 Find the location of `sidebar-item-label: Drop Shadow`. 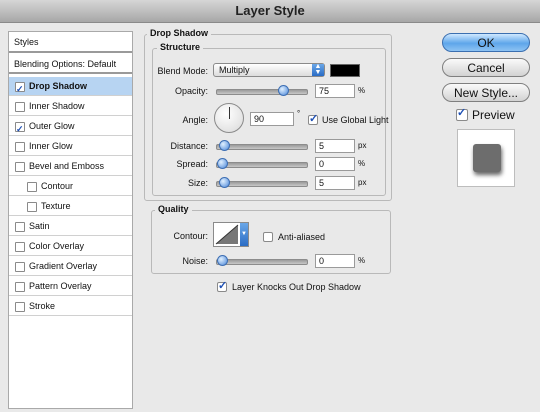

sidebar-item-label: Drop Shadow is located at coordinates (58, 86).